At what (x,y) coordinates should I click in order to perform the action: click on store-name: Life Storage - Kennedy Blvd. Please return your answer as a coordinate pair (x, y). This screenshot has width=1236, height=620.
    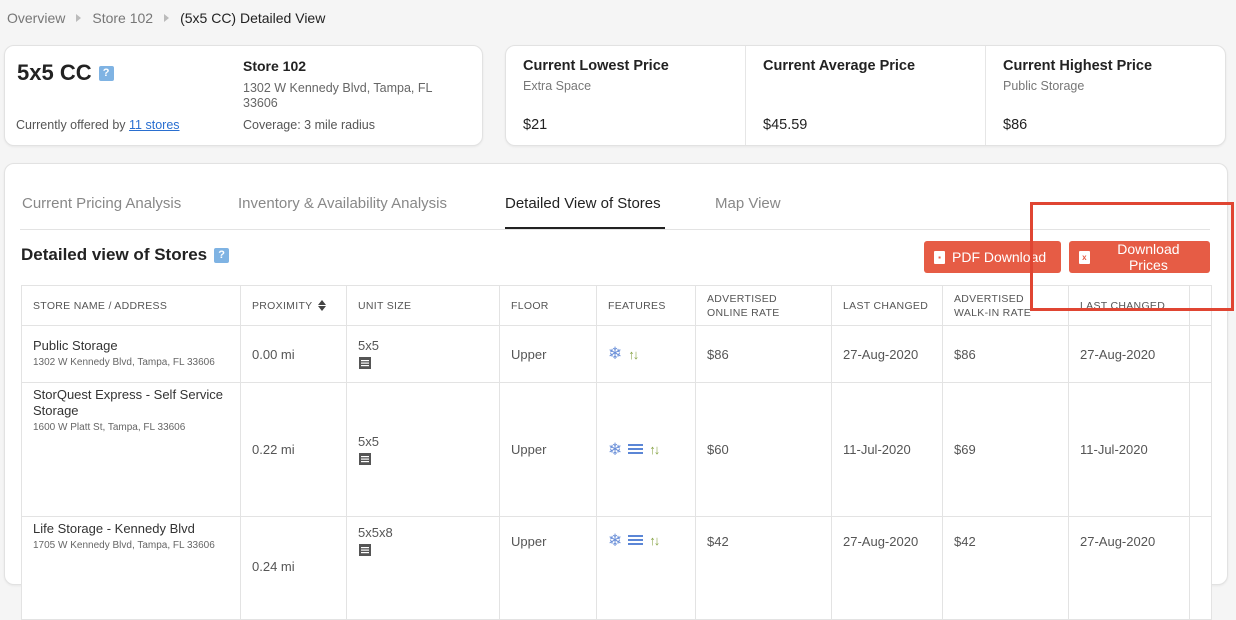
    Looking at the image, I should click on (114, 528).